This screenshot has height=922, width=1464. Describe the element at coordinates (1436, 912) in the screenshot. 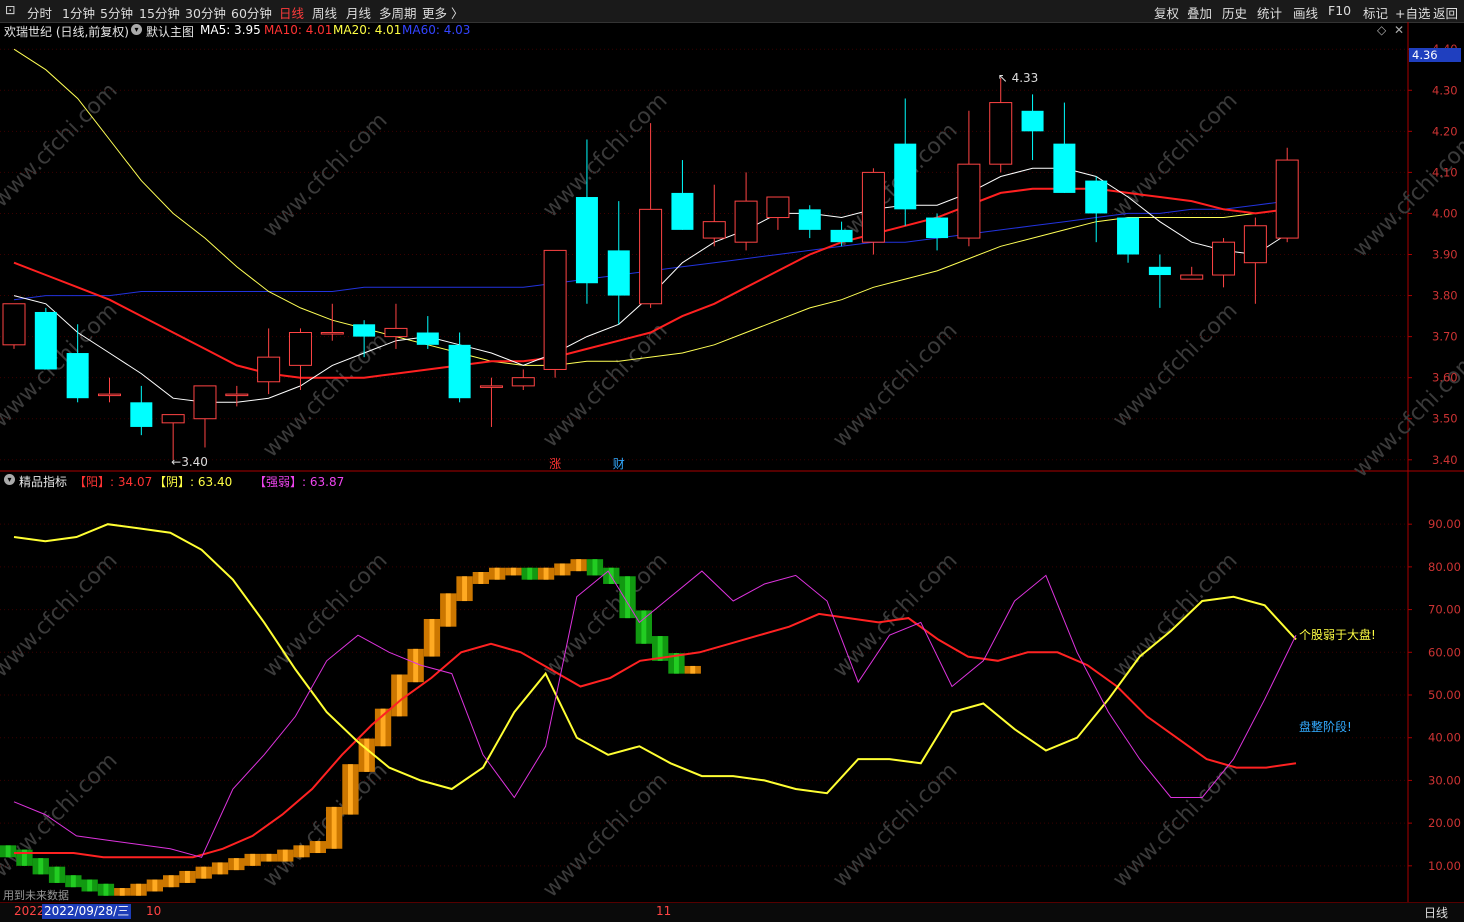

I see `period-label: 日线` at that location.